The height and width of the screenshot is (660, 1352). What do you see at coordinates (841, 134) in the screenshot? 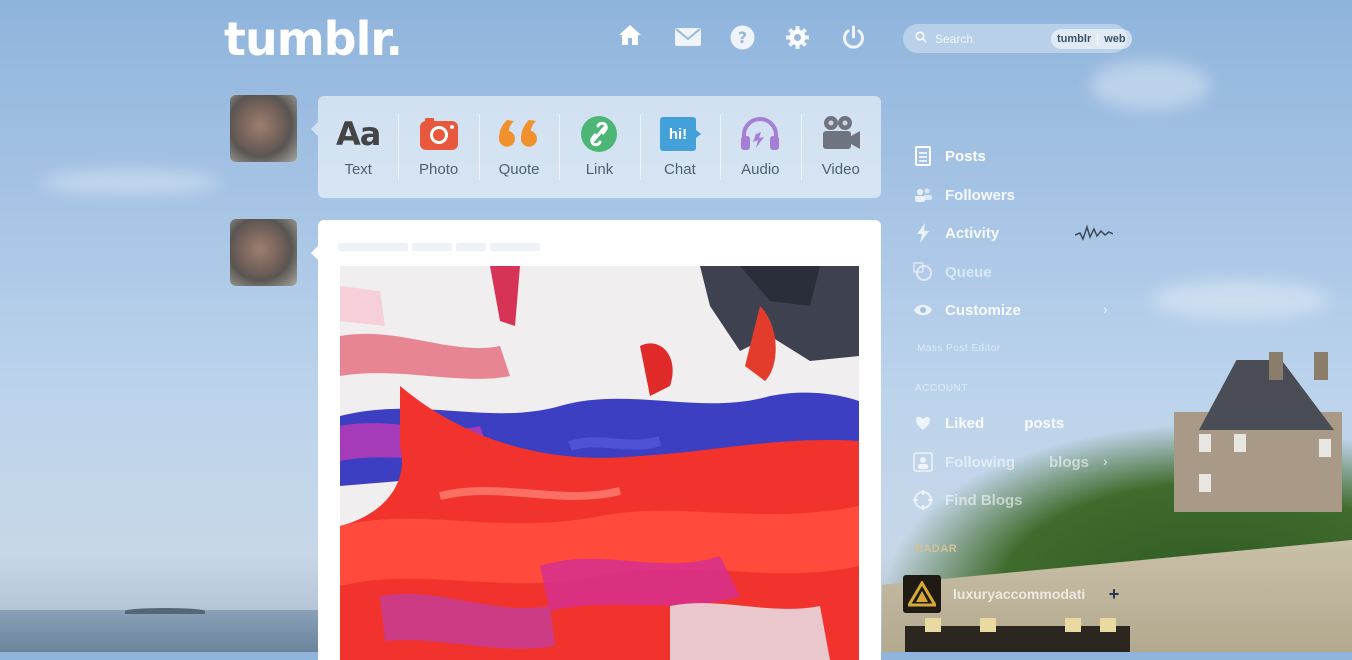
I see `video-camera-icon` at bounding box center [841, 134].